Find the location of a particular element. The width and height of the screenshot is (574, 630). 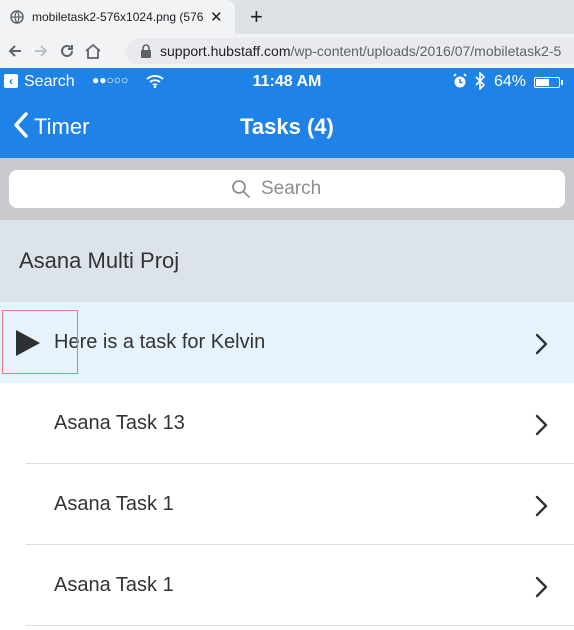

search-field is located at coordinates (287, 189).